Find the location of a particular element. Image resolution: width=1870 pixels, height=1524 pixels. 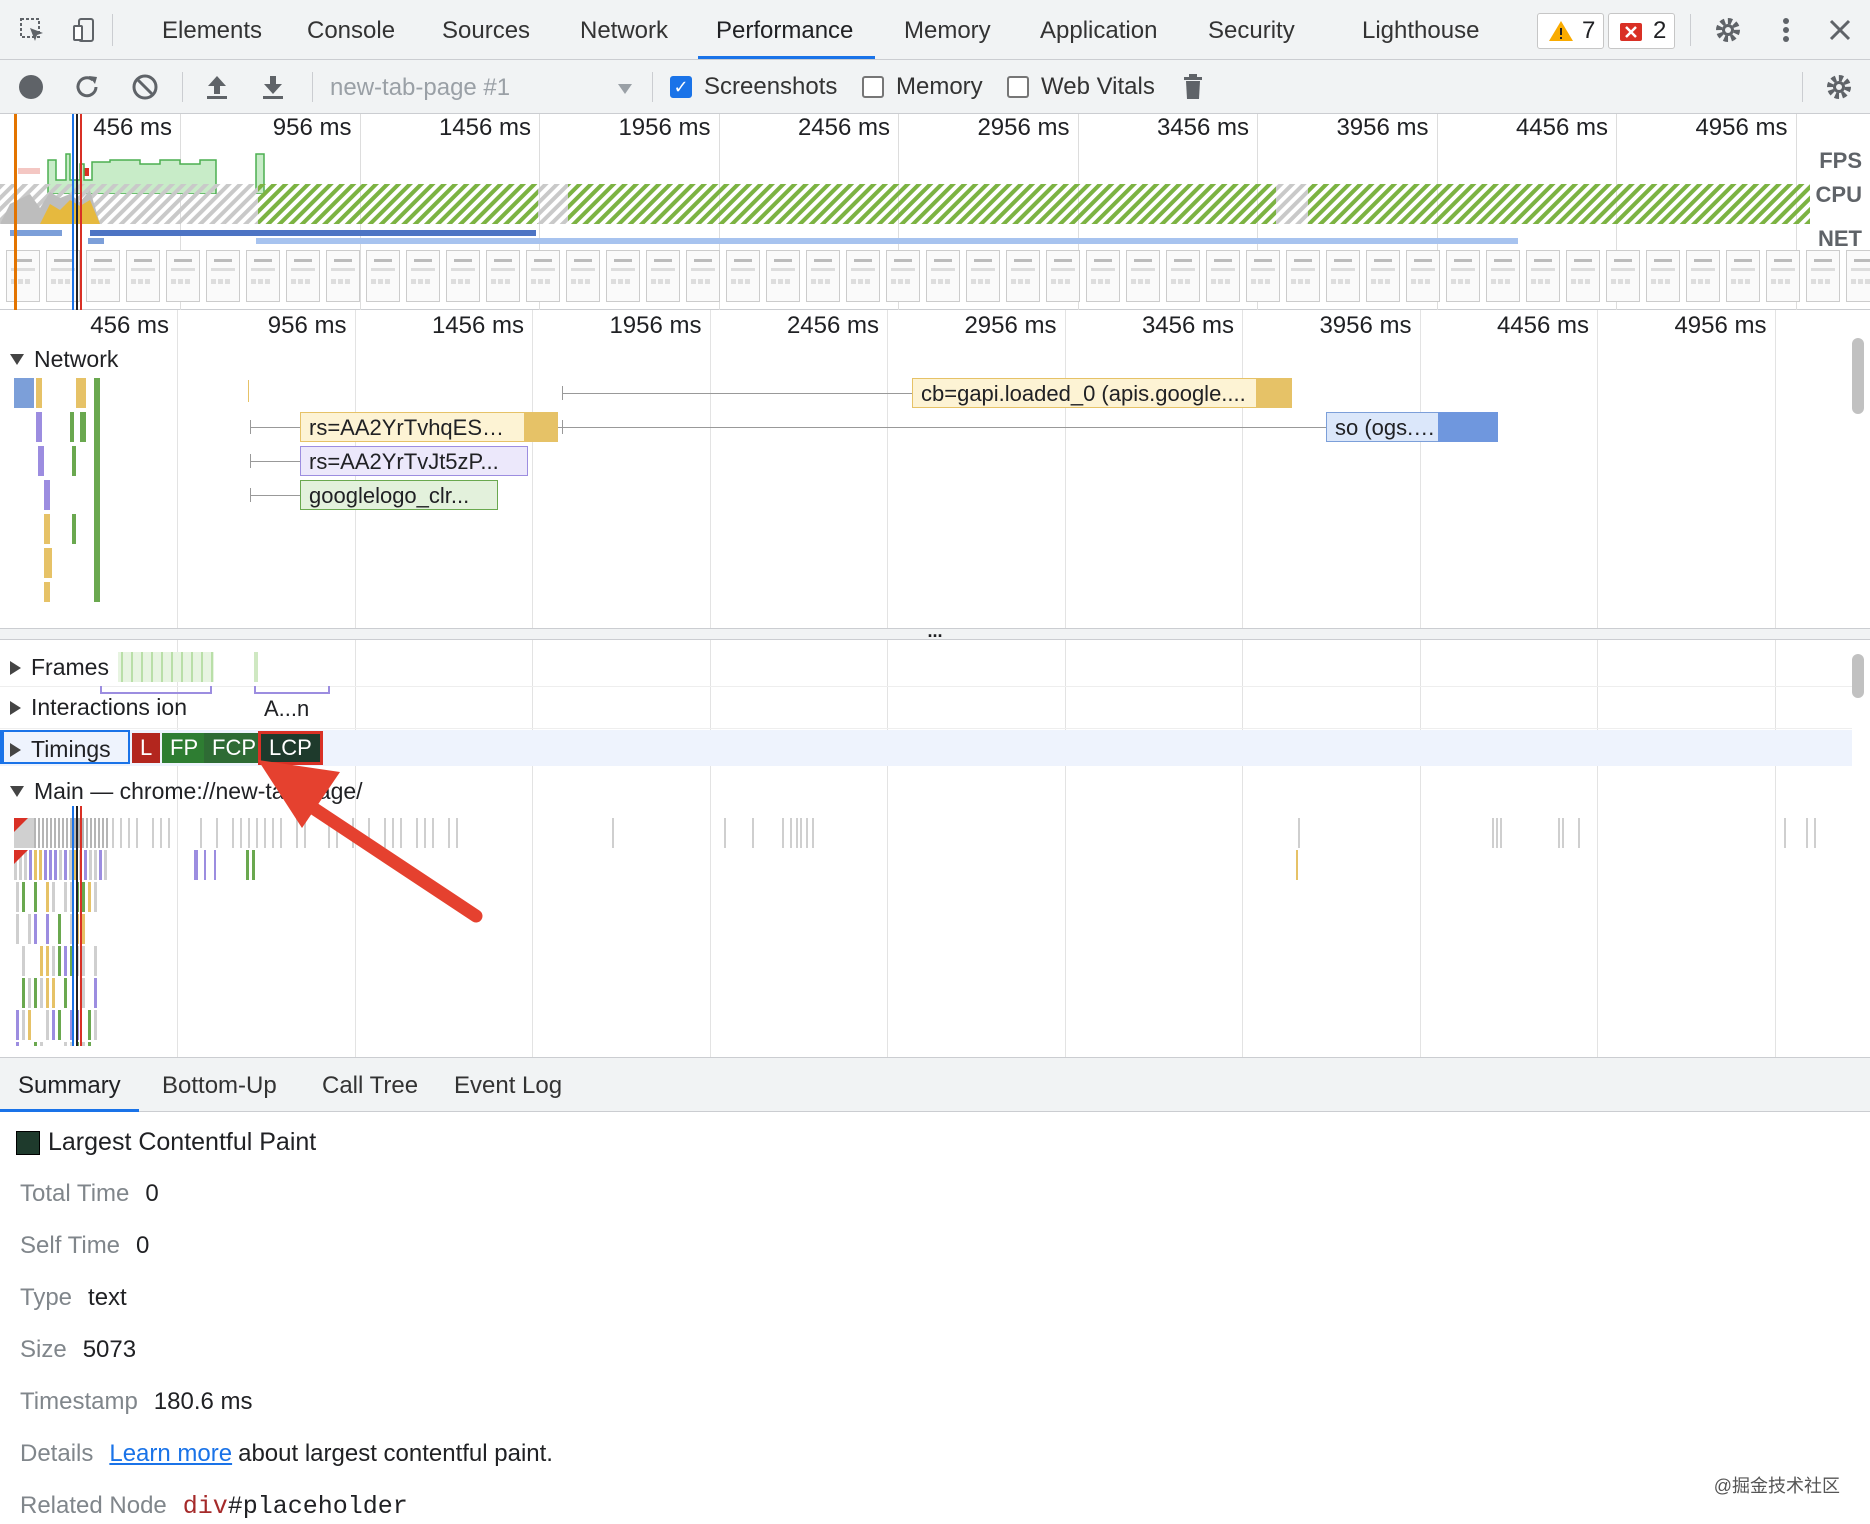

collect-garbage-trash-icon is located at coordinates (1193, 87).